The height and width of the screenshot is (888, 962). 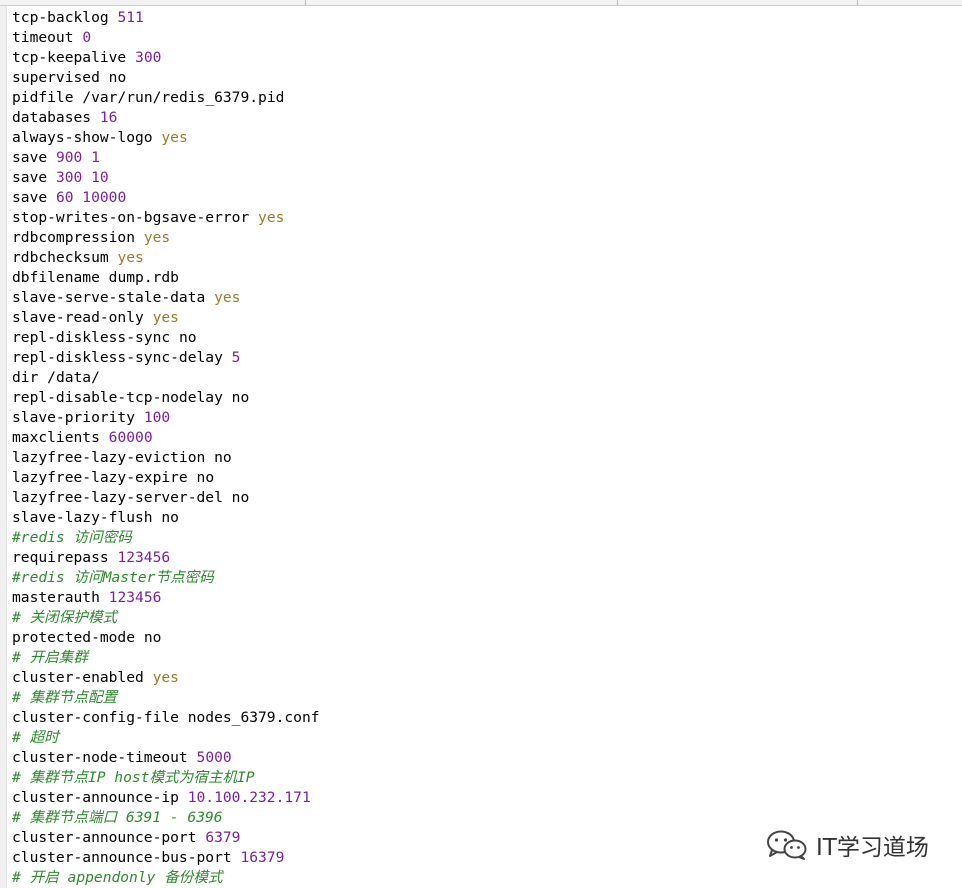 I want to click on comment-text: # 关闭保护模式, so click(x=65, y=617).